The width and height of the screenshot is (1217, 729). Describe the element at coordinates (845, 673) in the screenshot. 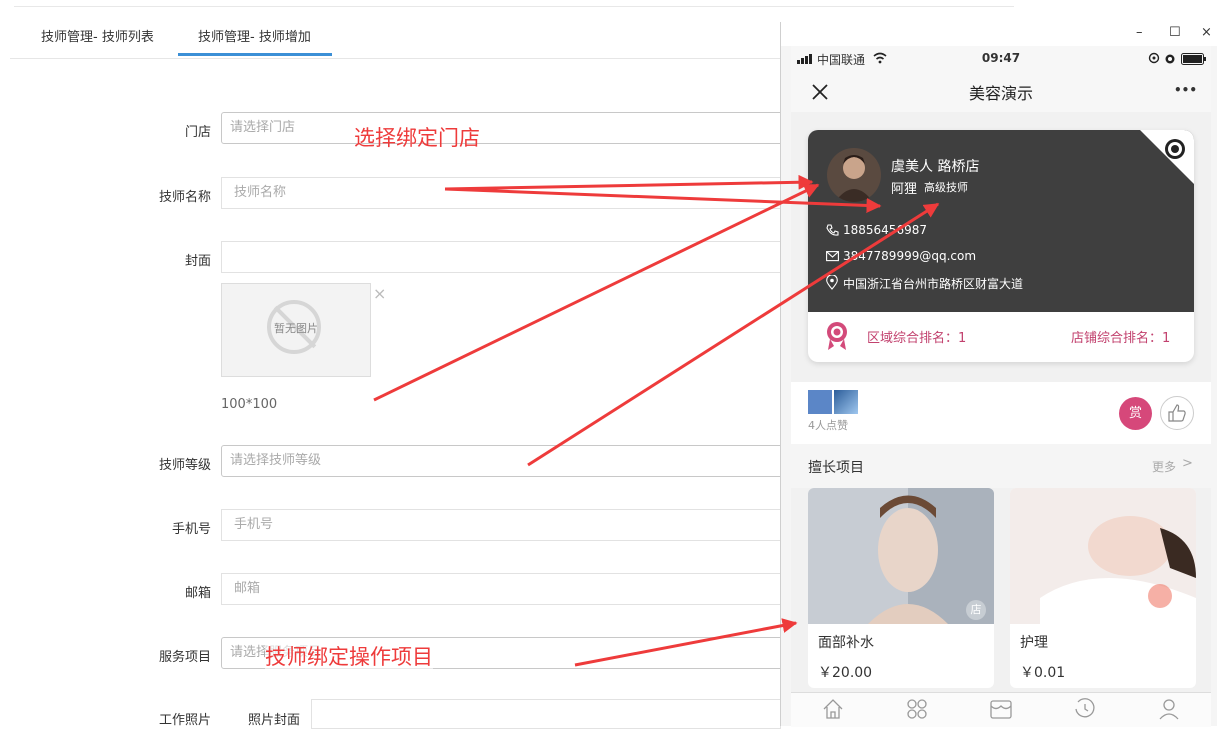

I see `project-price: ￥20.00` at that location.